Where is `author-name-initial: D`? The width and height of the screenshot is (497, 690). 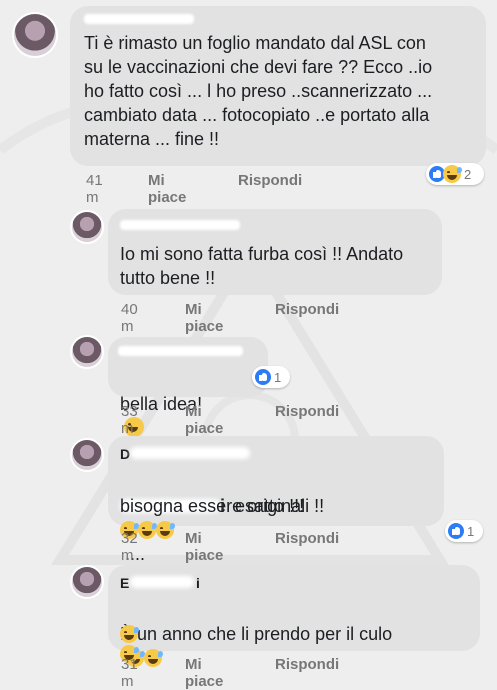
author-name-initial: D is located at coordinates (125, 454).